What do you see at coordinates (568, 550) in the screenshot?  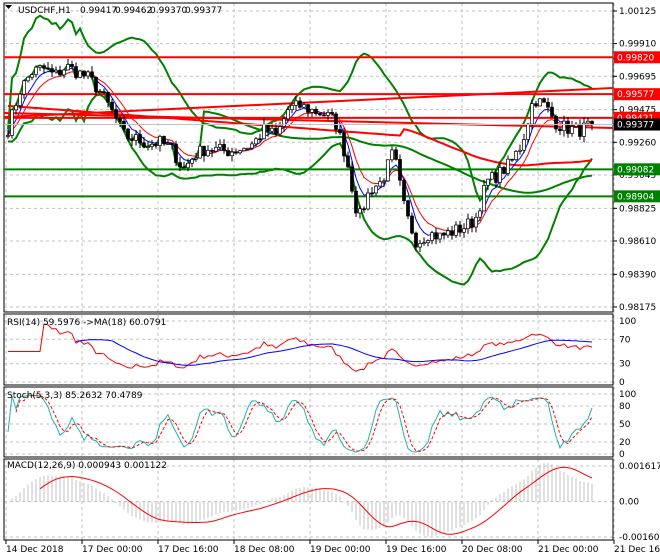 I see `time-label: 21 Dec 00:00` at bounding box center [568, 550].